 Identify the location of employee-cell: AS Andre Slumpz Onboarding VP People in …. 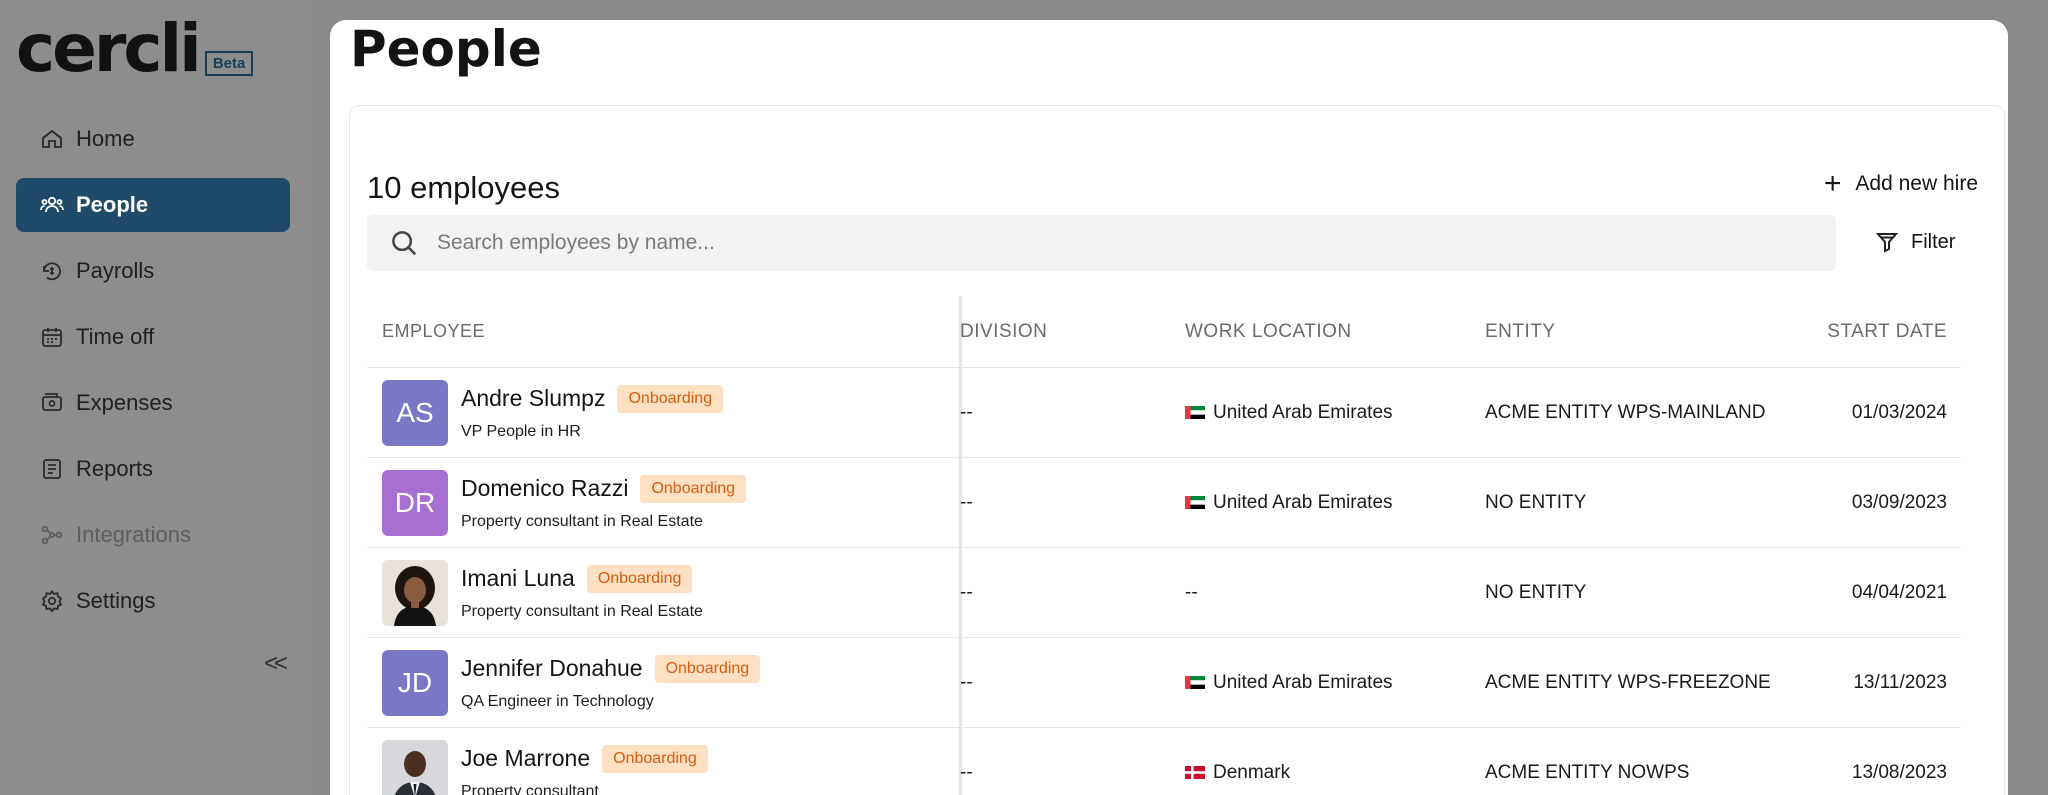
(663, 412).